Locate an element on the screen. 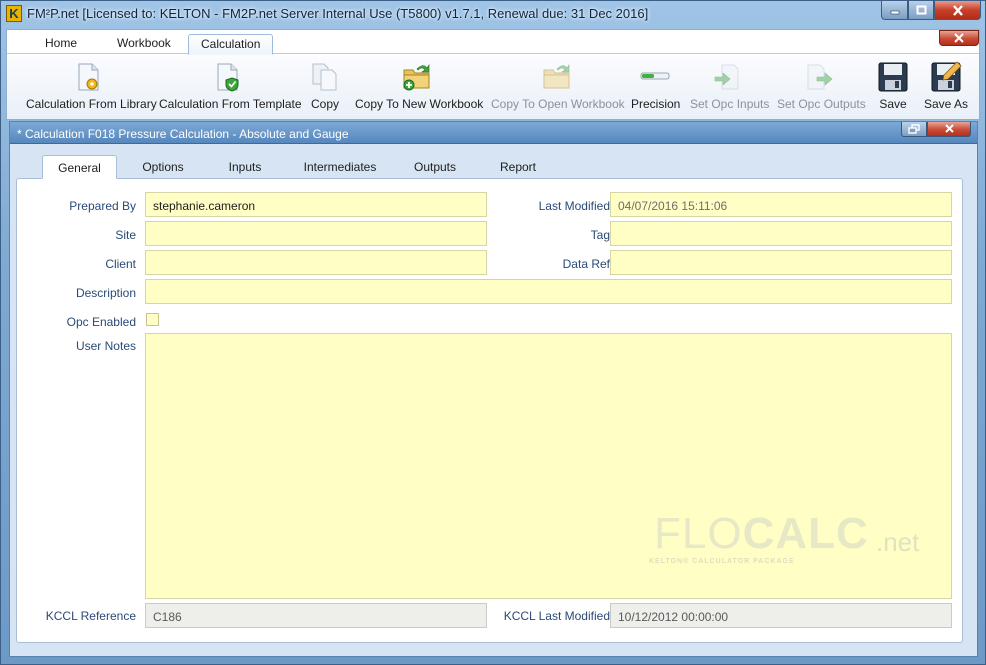 This screenshot has width=986, height=665. opc-enabled-checkbox is located at coordinates (152, 319).